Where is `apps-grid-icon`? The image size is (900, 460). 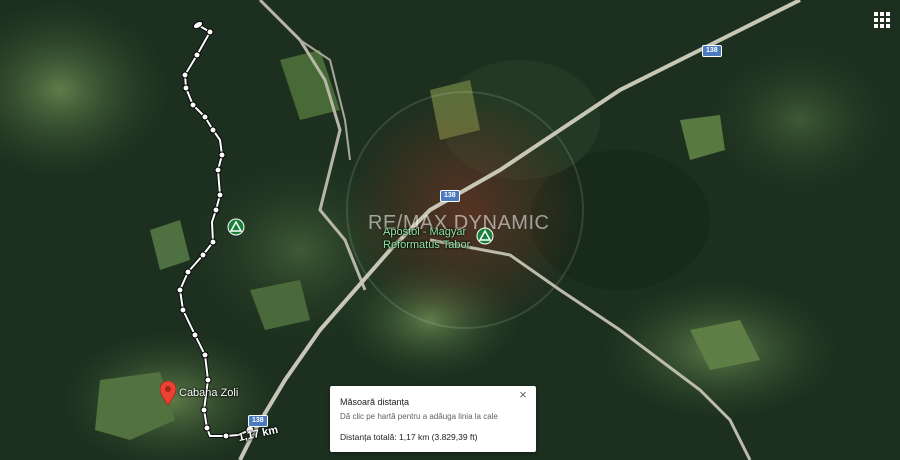 apps-grid-icon is located at coordinates (882, 20).